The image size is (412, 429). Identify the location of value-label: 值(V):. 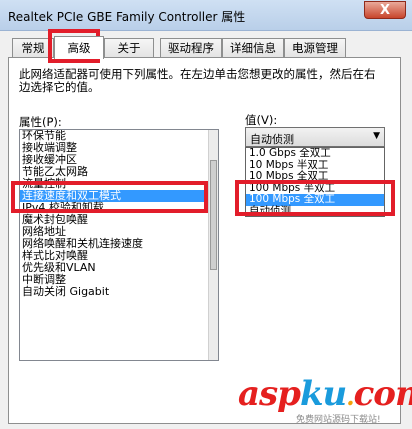
(261, 120).